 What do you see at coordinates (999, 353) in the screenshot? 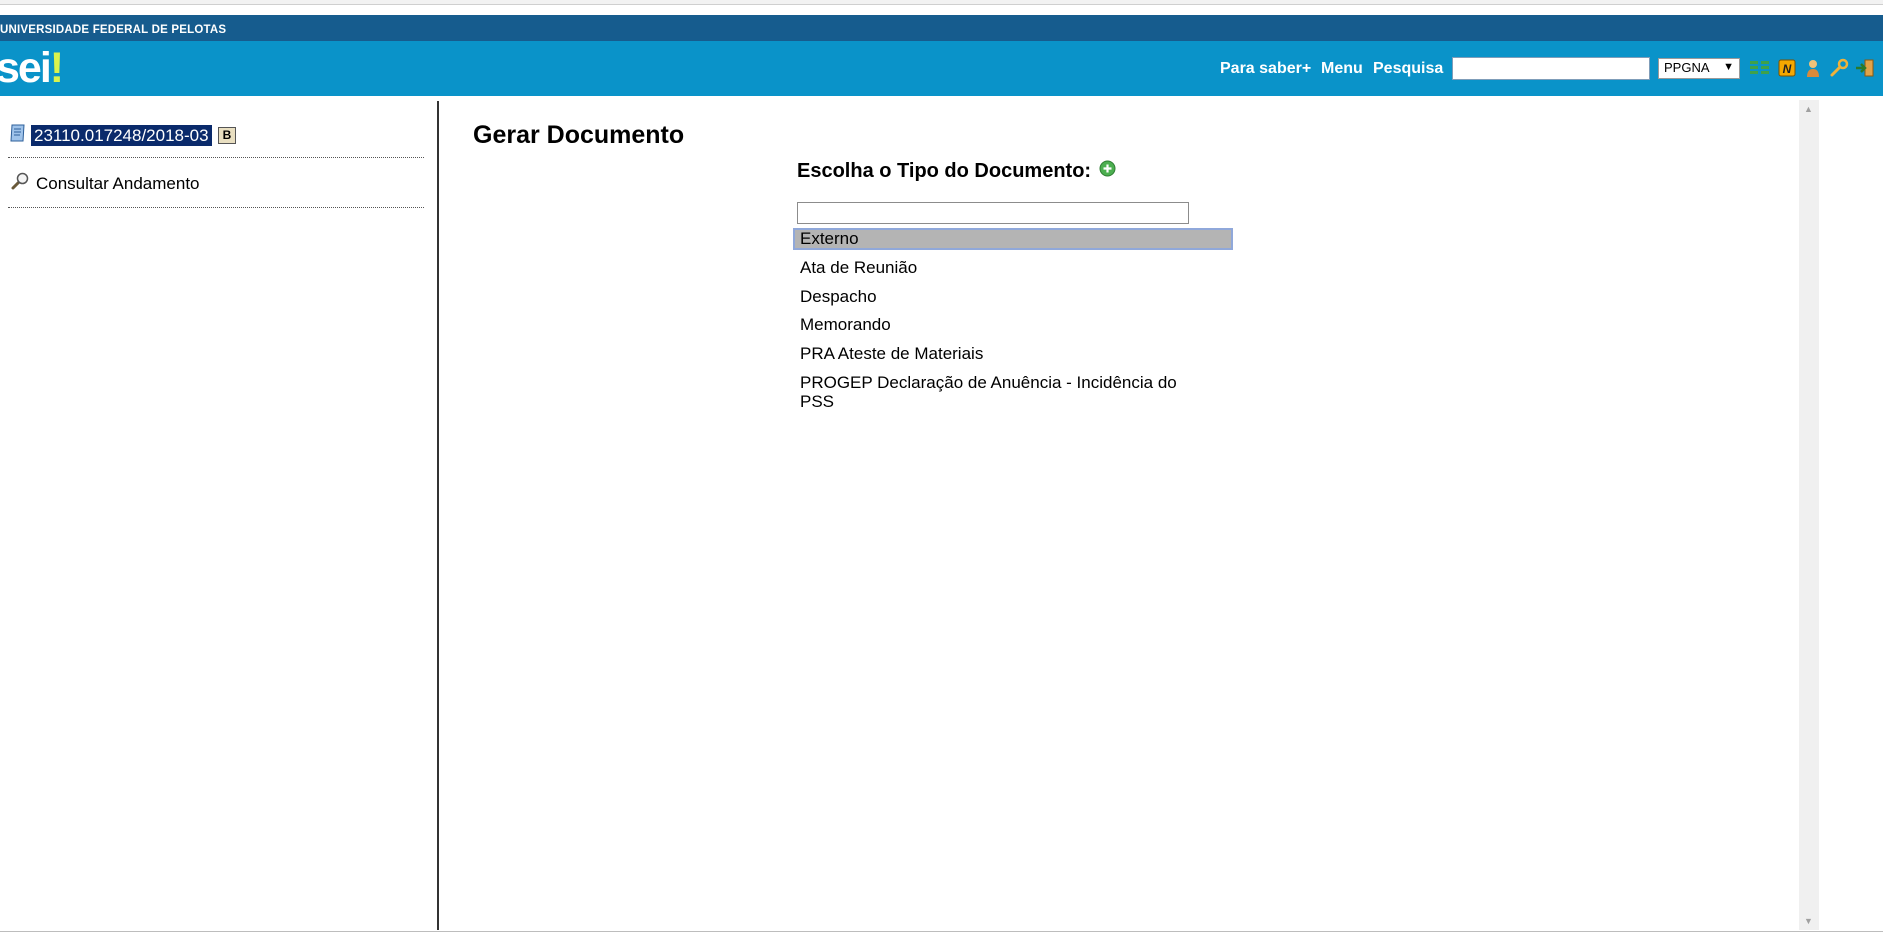
I see `document-type-option: PRA Ateste de Materiais` at bounding box center [999, 353].